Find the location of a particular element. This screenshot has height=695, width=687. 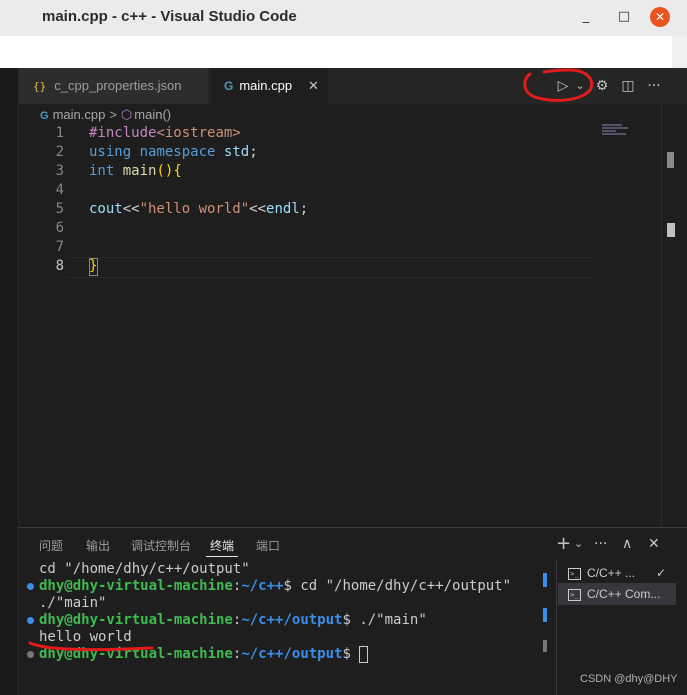

window-edge is located at coordinates (679, 52).